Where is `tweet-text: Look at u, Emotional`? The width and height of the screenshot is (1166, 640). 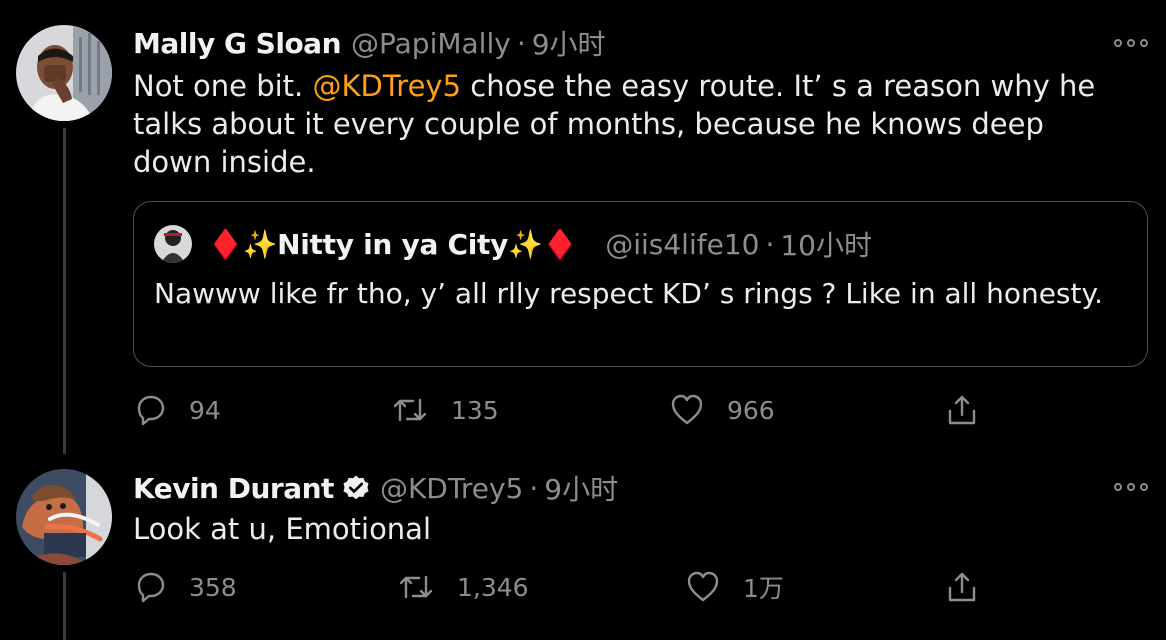
tweet-text: Look at u, Emotional is located at coordinates (282, 529).